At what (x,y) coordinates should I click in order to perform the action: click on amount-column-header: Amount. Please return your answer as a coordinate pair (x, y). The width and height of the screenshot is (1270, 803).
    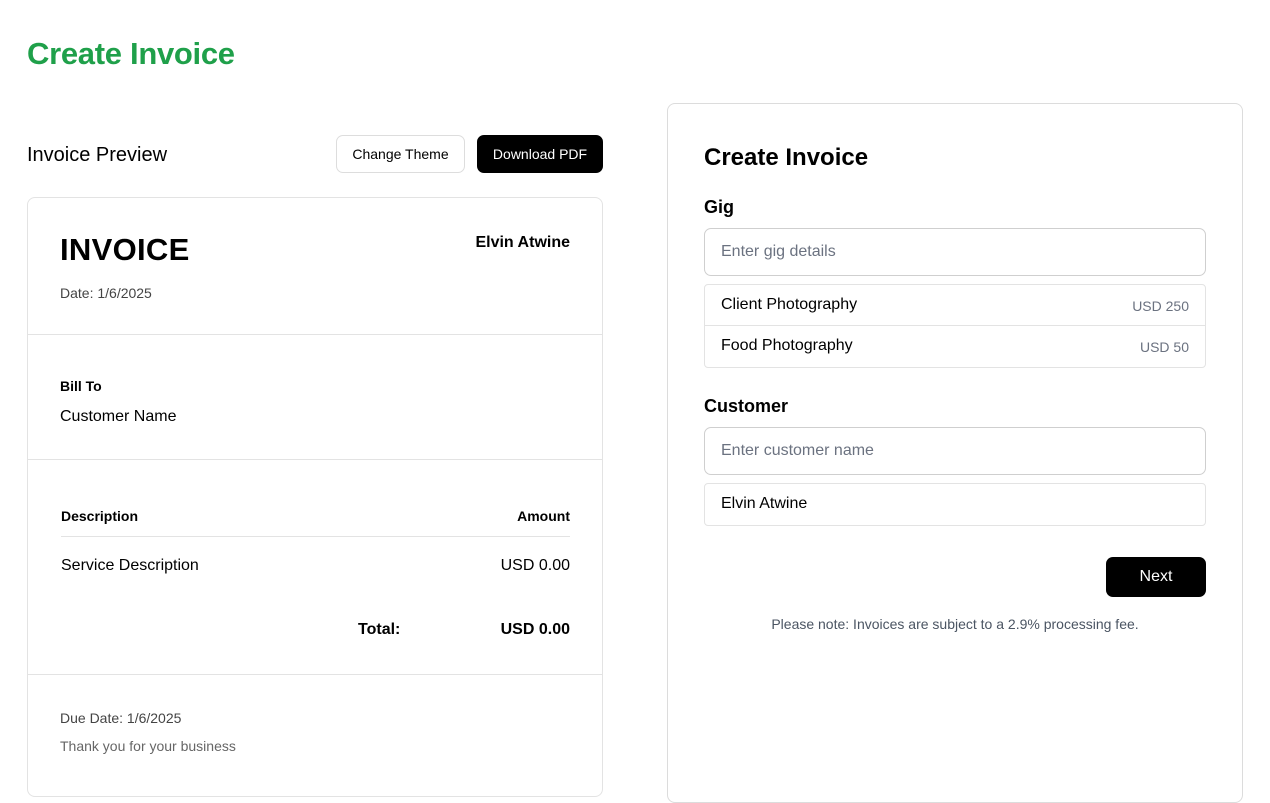
    Looking at the image, I should click on (543, 516).